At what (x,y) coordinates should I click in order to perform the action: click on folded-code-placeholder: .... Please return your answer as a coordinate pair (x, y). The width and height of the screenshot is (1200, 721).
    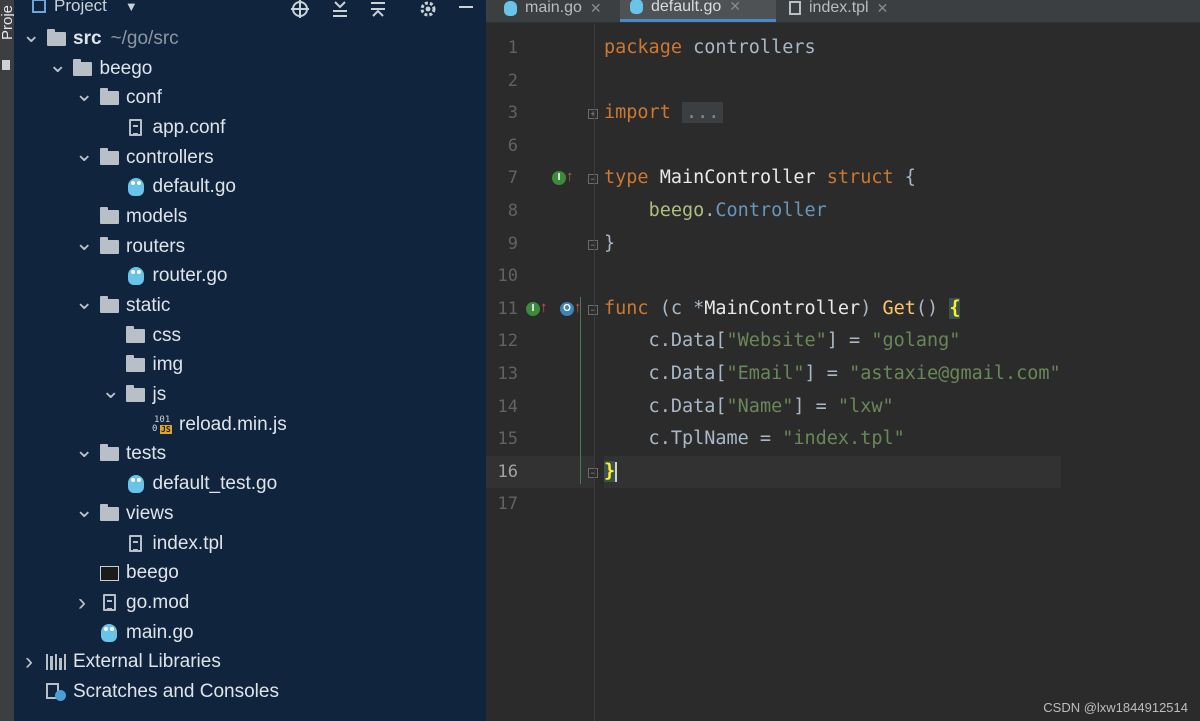
    Looking at the image, I should click on (702, 113).